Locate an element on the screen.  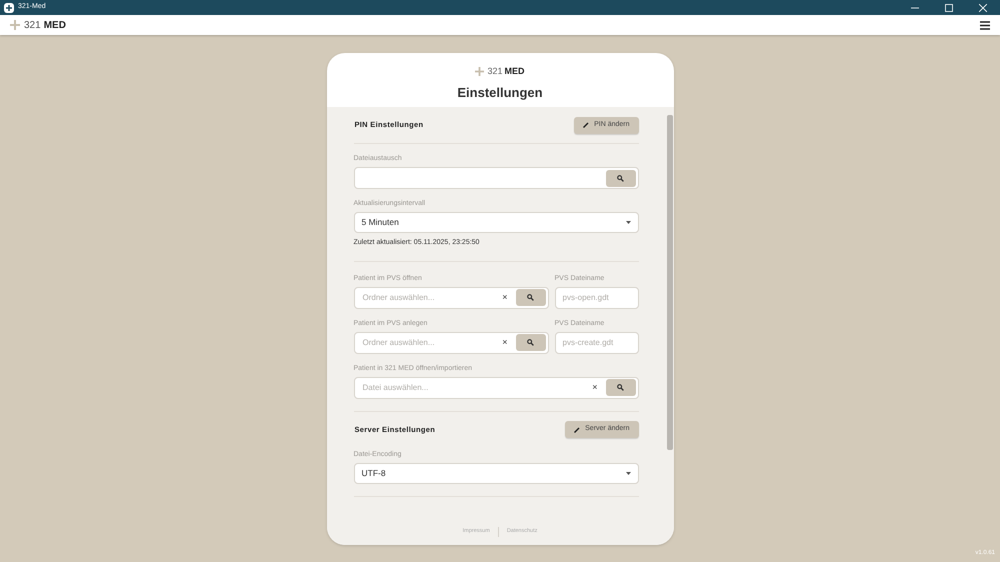
page-title: Einstellungen is located at coordinates (500, 93).